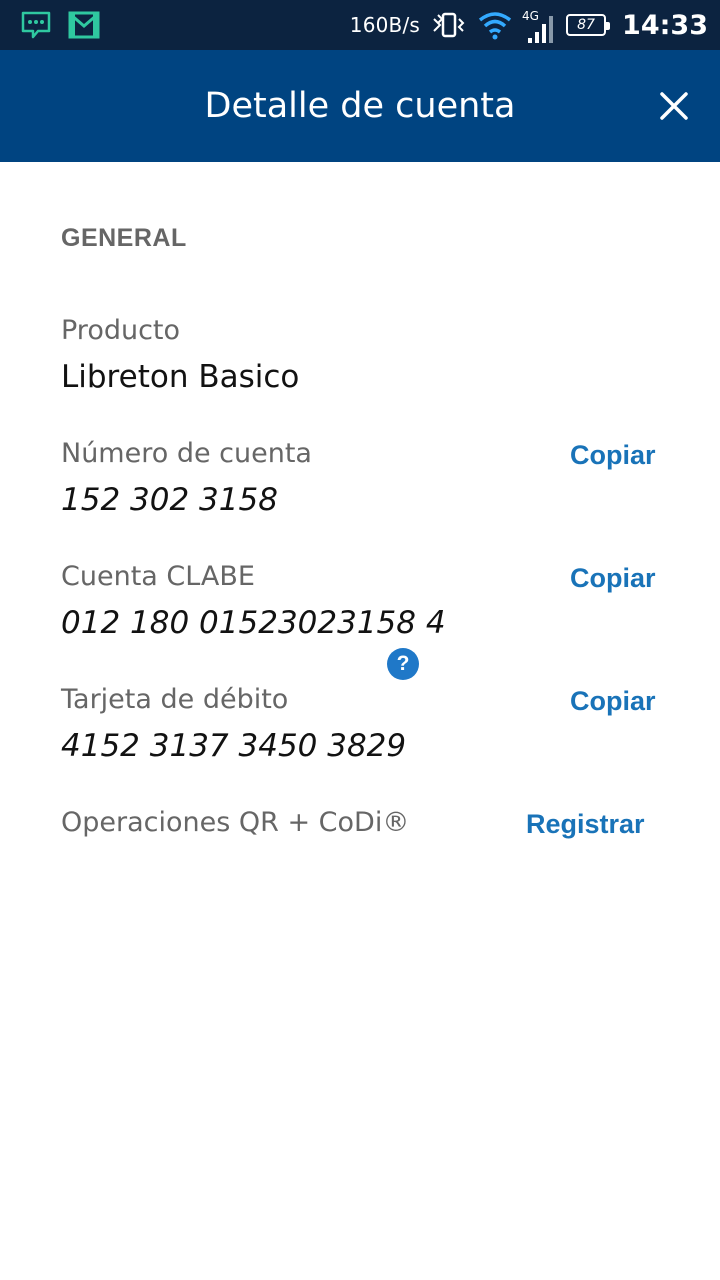 Image resolution: width=720 pixels, height=1280 pixels. I want to click on gmail-icon, so click(84, 25).